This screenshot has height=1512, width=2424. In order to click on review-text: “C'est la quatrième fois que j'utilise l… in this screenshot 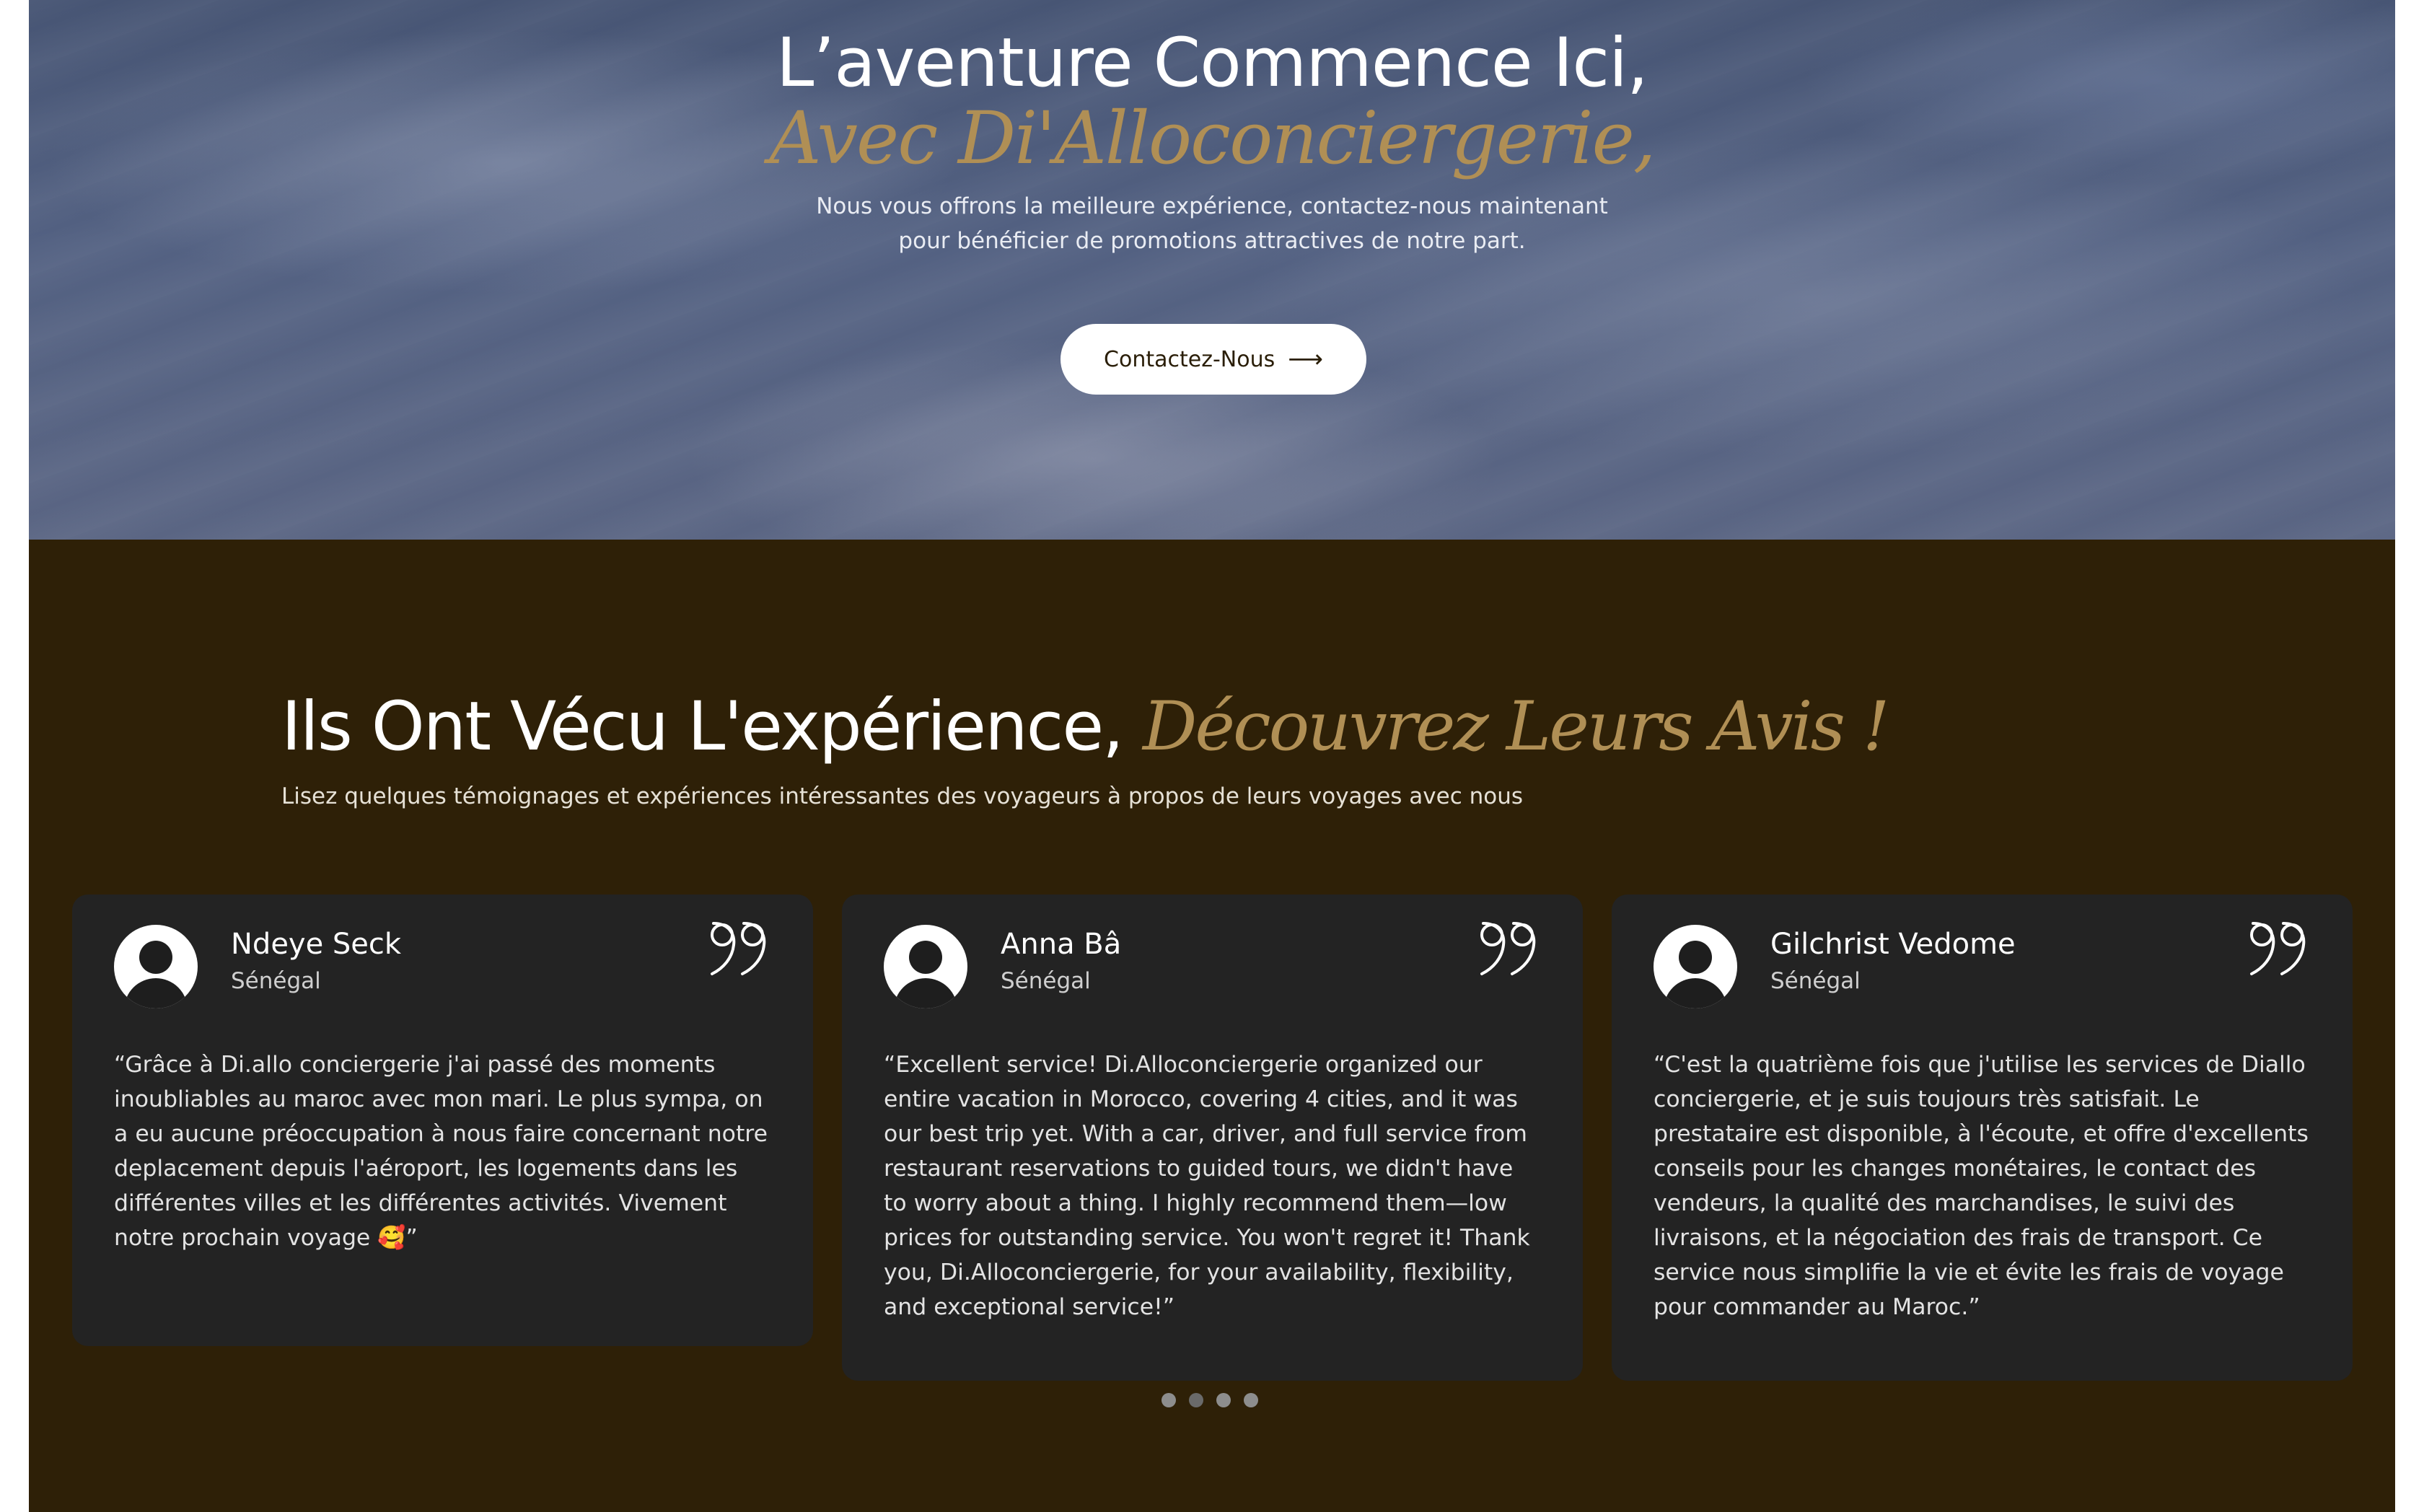, I will do `click(1981, 1186)`.